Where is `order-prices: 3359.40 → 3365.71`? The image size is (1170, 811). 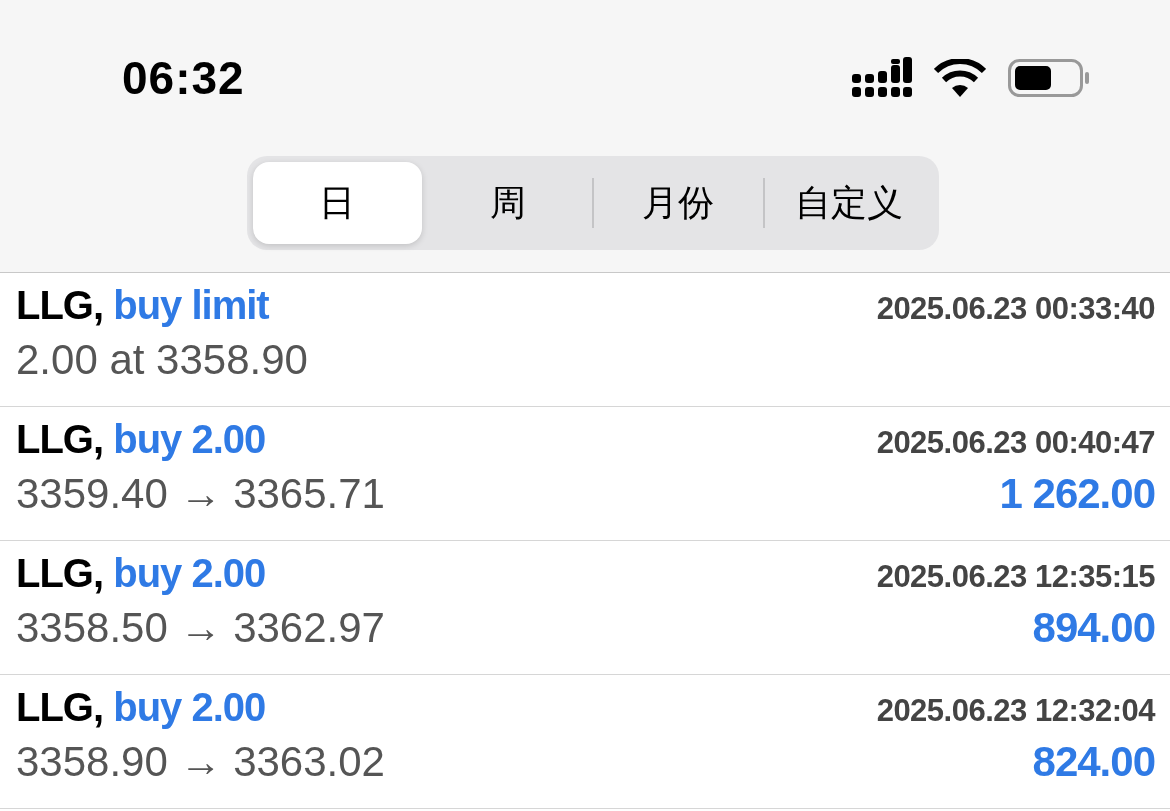
order-prices: 3359.40 → 3365.71 is located at coordinates (200, 494).